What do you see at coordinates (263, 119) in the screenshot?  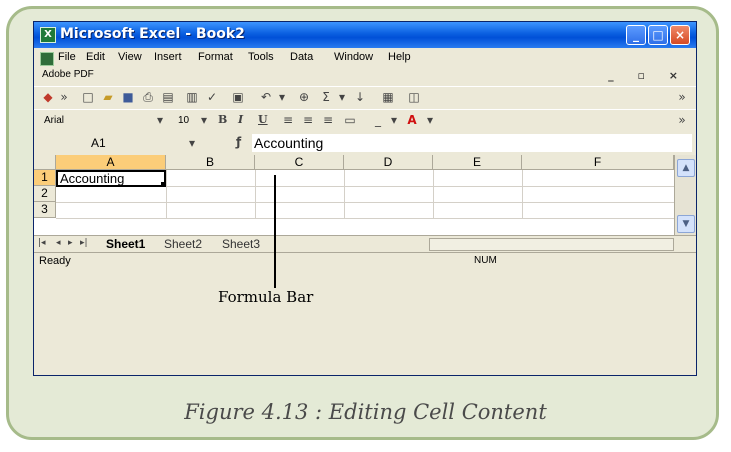 I see `underline-icon: U` at bounding box center [263, 119].